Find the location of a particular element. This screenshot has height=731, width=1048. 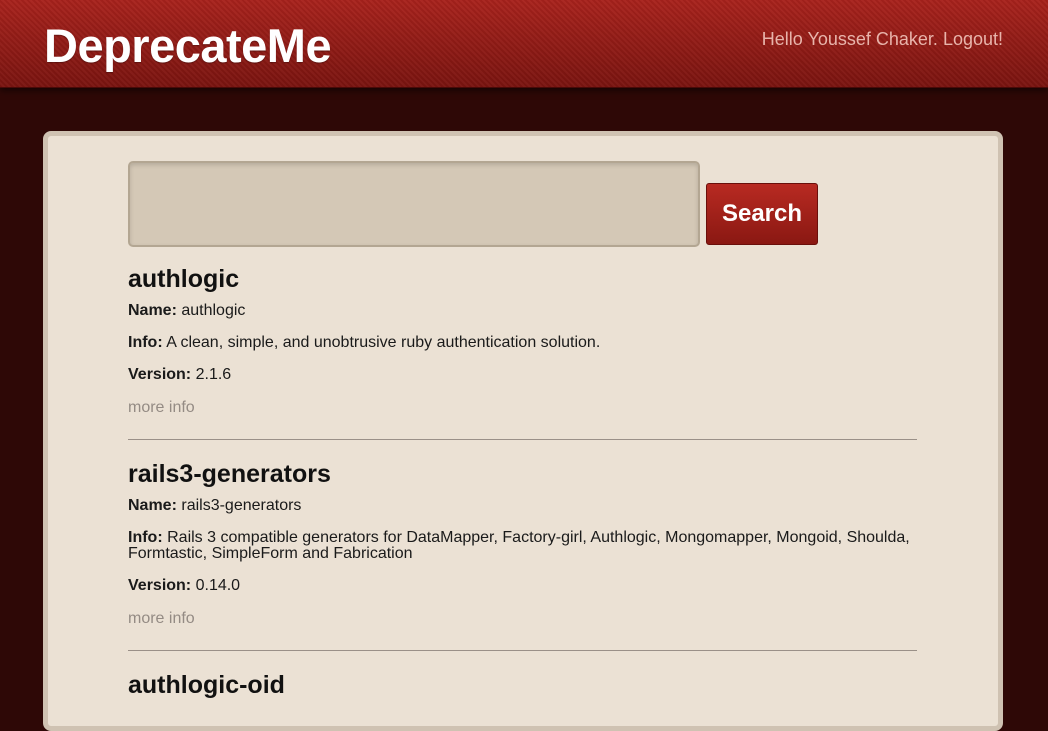

name-value: rails3-generators is located at coordinates (241, 505).